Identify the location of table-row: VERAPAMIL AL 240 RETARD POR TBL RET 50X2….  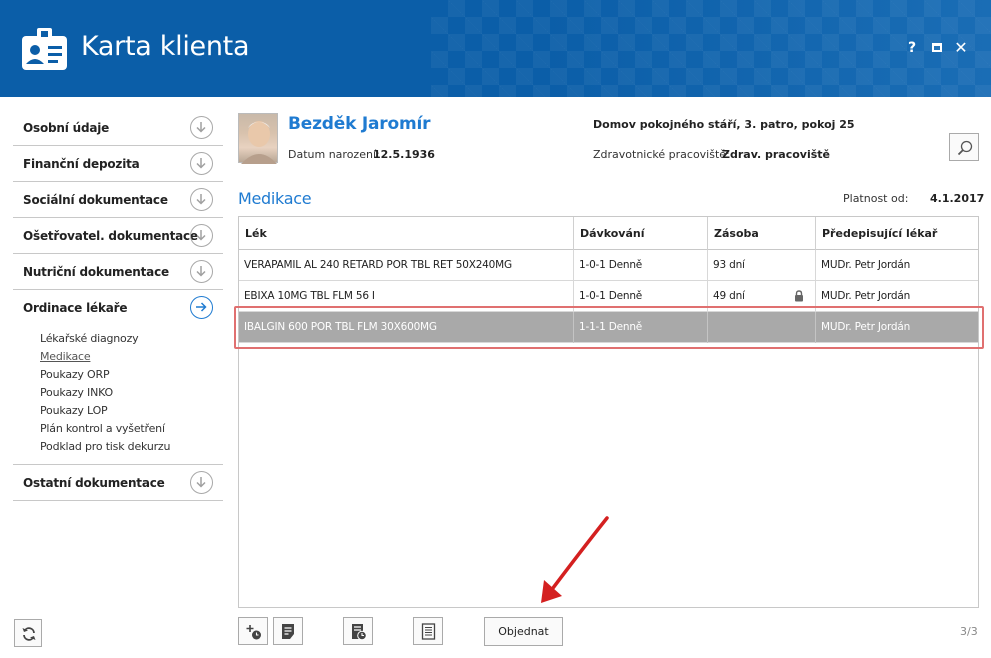
(608, 265).